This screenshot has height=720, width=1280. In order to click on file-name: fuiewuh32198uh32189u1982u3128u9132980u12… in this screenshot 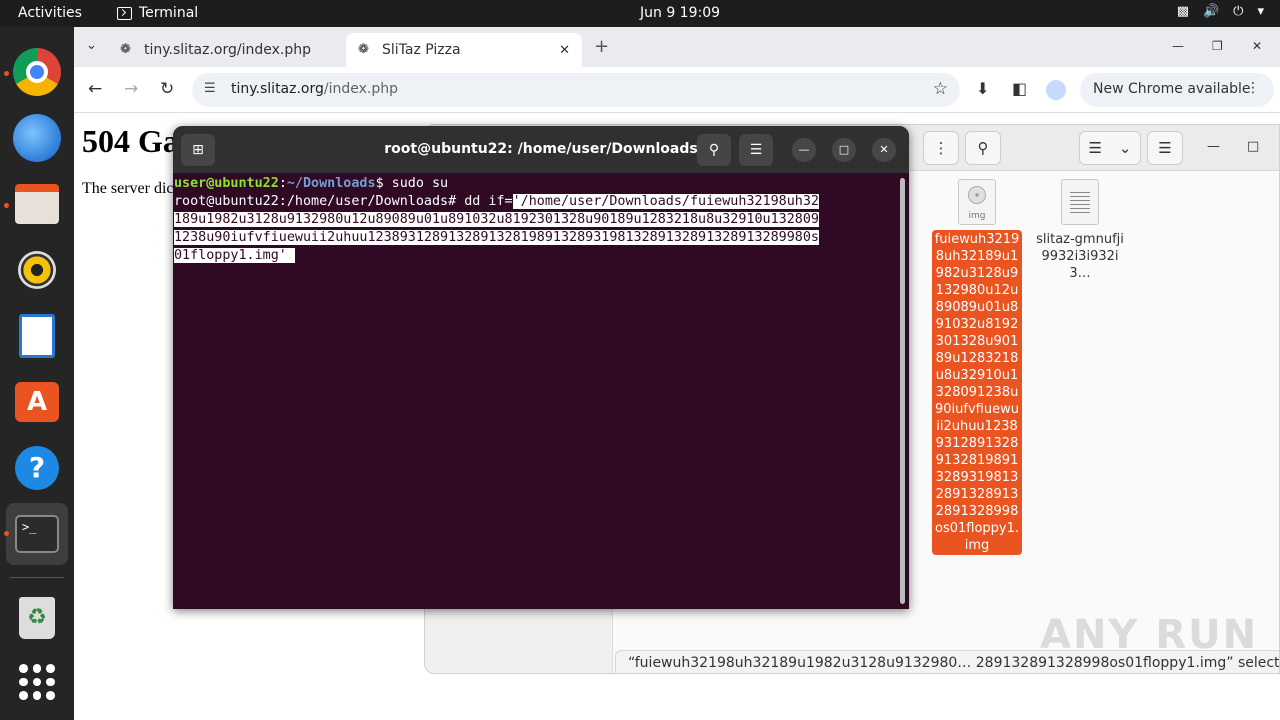, I will do `click(977, 392)`.